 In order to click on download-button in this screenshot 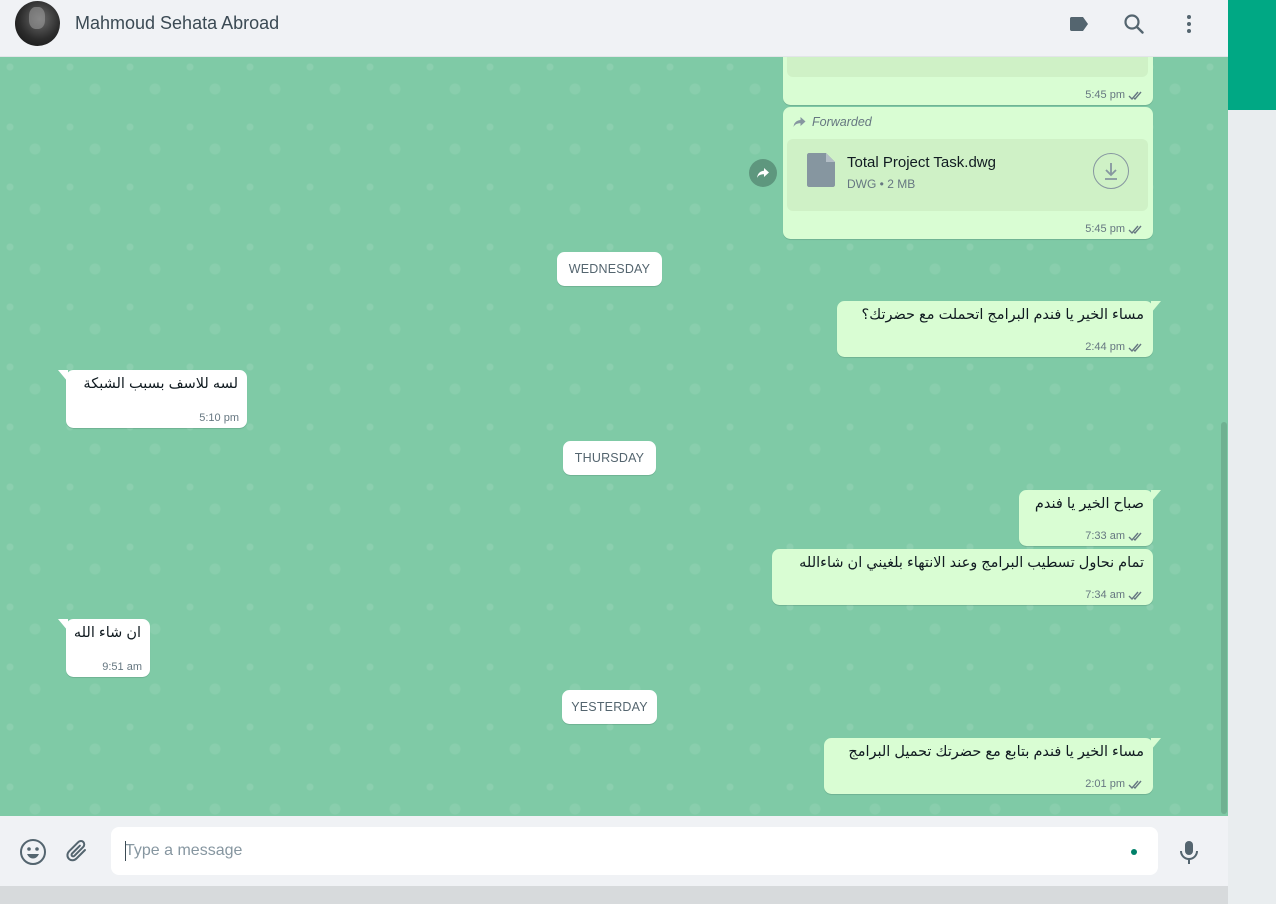, I will do `click(1111, 171)`.